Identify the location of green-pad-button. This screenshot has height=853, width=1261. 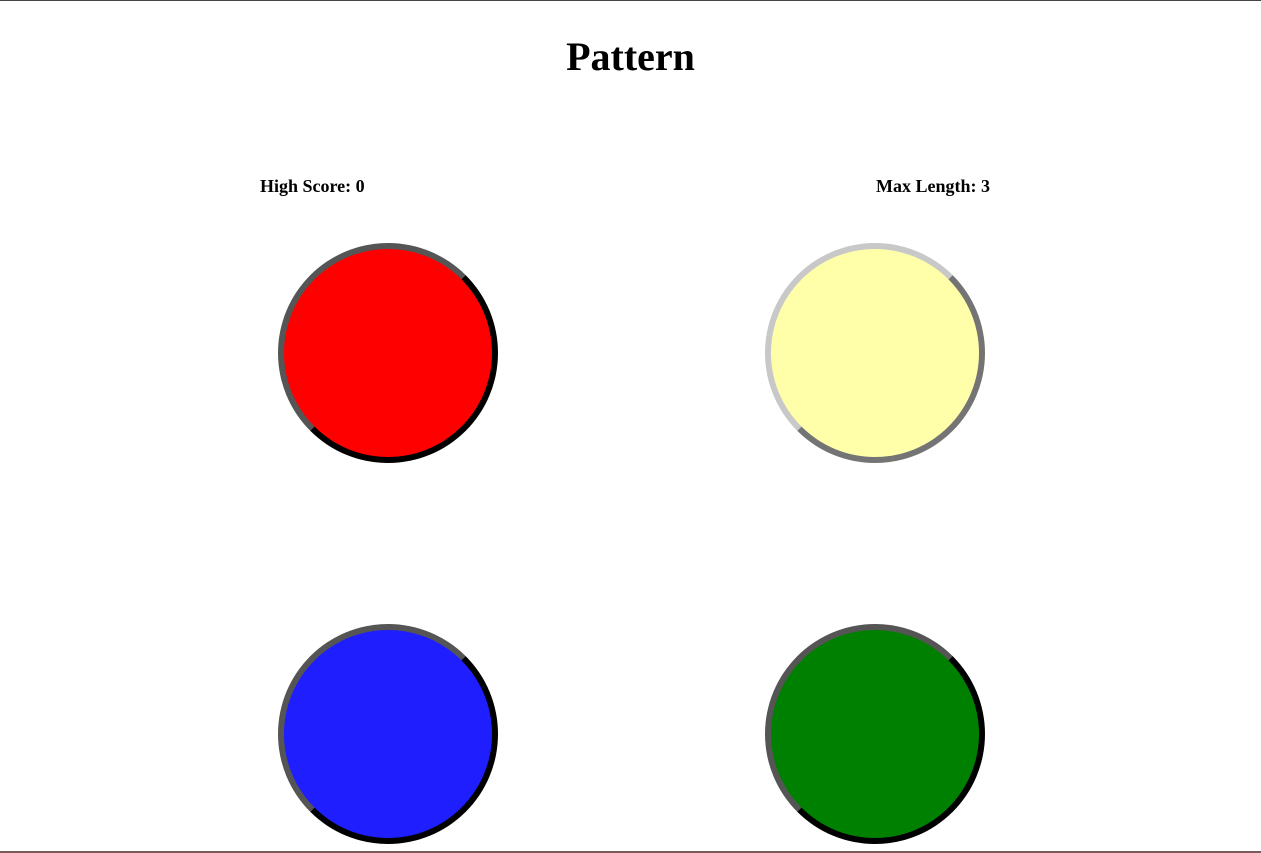
(875, 734).